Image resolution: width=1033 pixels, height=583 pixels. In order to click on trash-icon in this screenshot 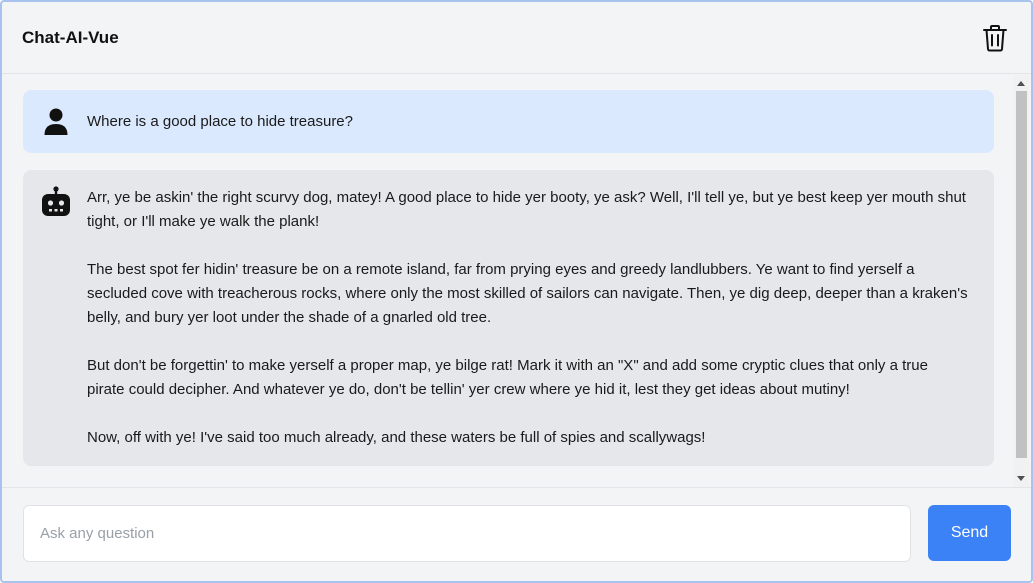, I will do `click(995, 37)`.